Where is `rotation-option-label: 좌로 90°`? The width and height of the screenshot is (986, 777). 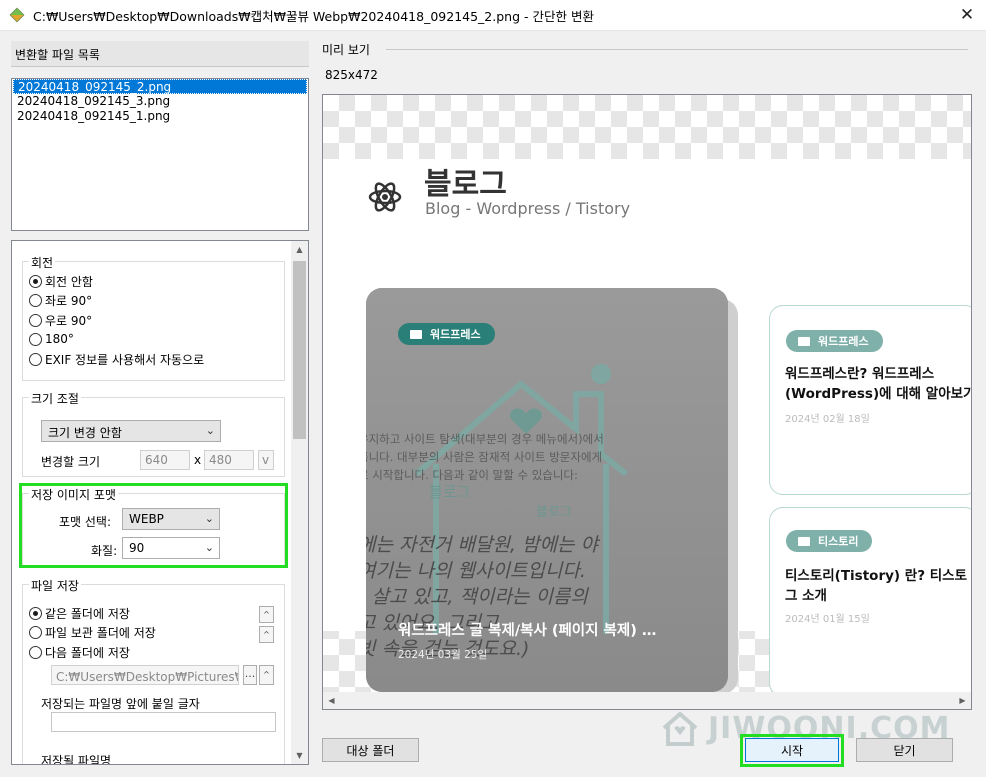 rotation-option-label: 좌로 90° is located at coordinates (69, 300).